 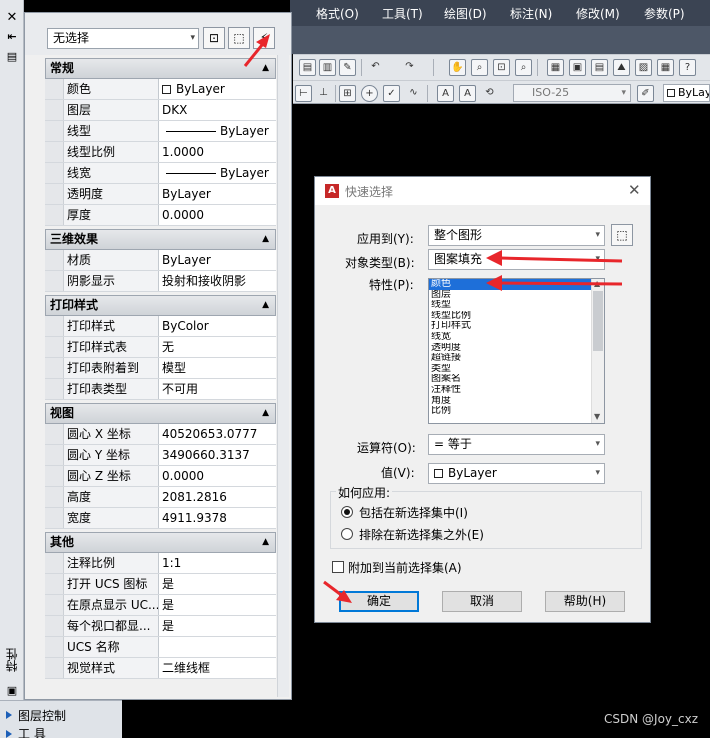 I want to click on arrow-object-type, so click(x=554, y=258).